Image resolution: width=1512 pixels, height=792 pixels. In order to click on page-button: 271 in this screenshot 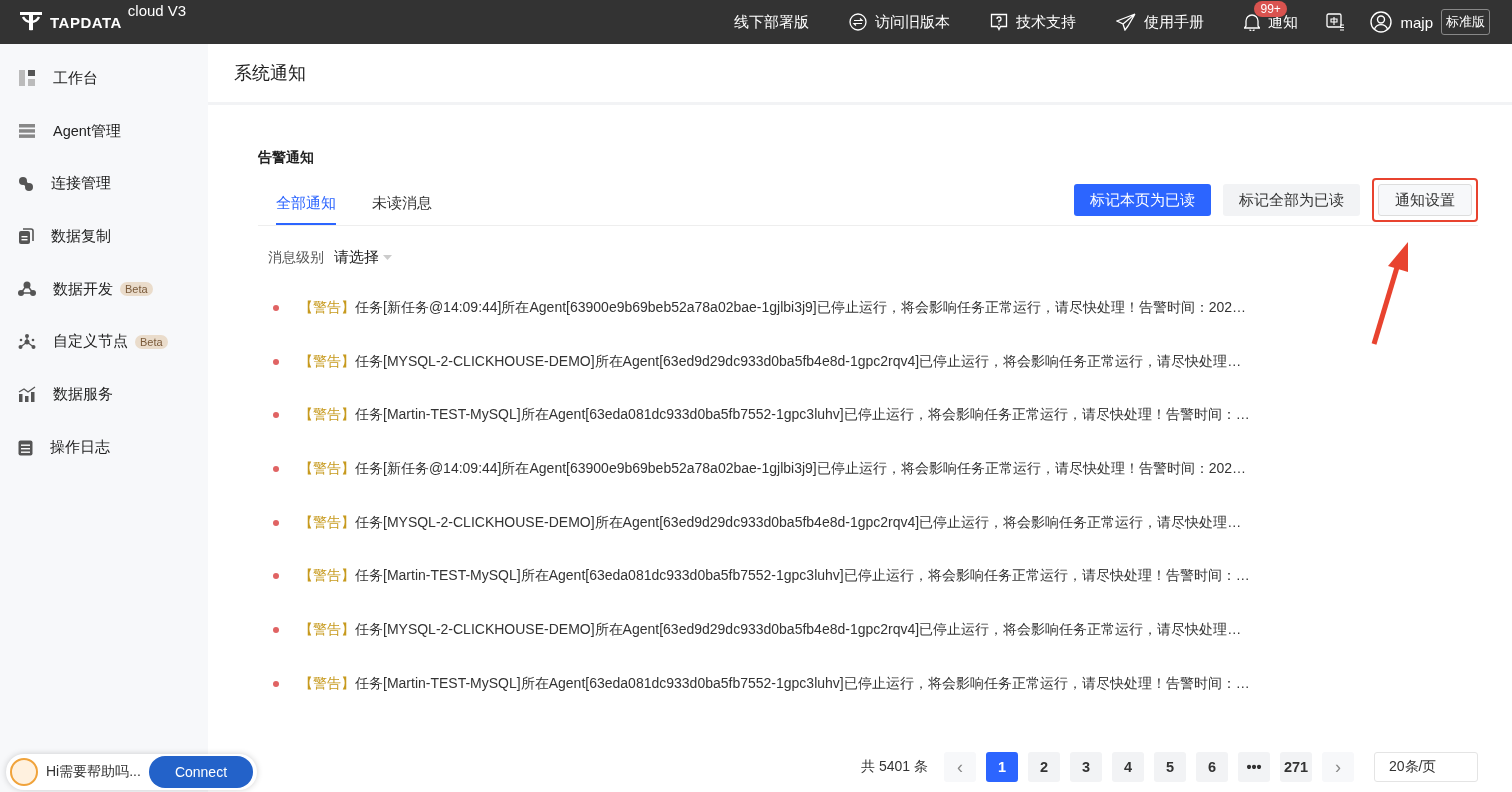, I will do `click(1296, 767)`.